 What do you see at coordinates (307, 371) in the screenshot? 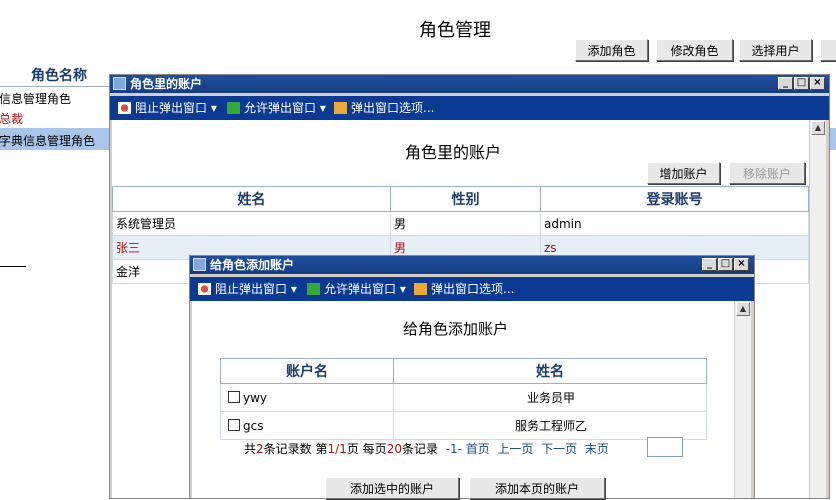
I see `column-header: 账户名` at bounding box center [307, 371].